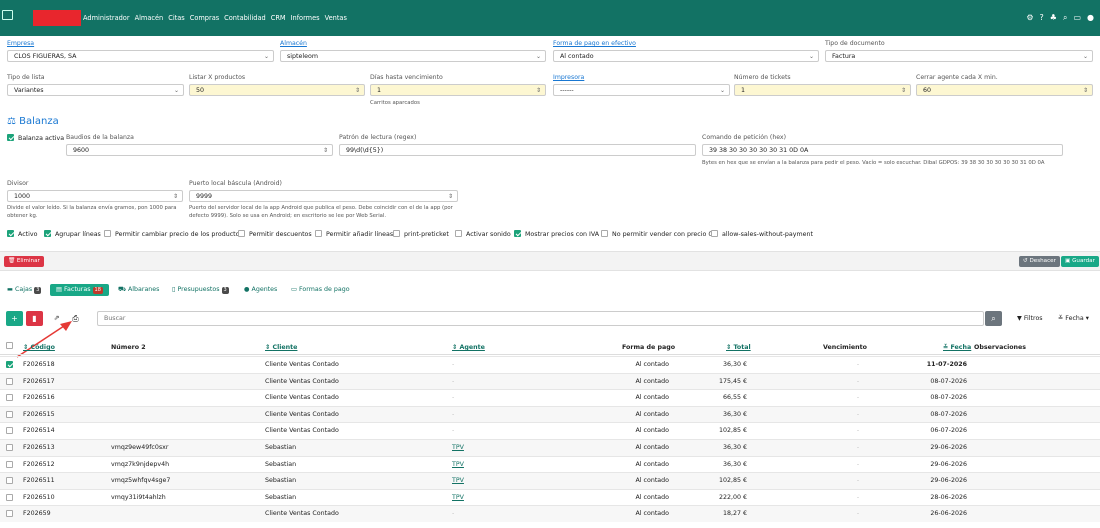 The image size is (1100, 528). I want to click on tab-cajas: ▬ Cajas 3, so click(24, 290).